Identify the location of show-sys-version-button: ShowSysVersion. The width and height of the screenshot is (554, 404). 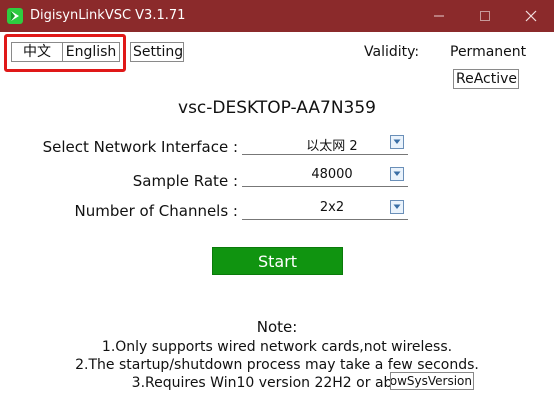
(432, 381).